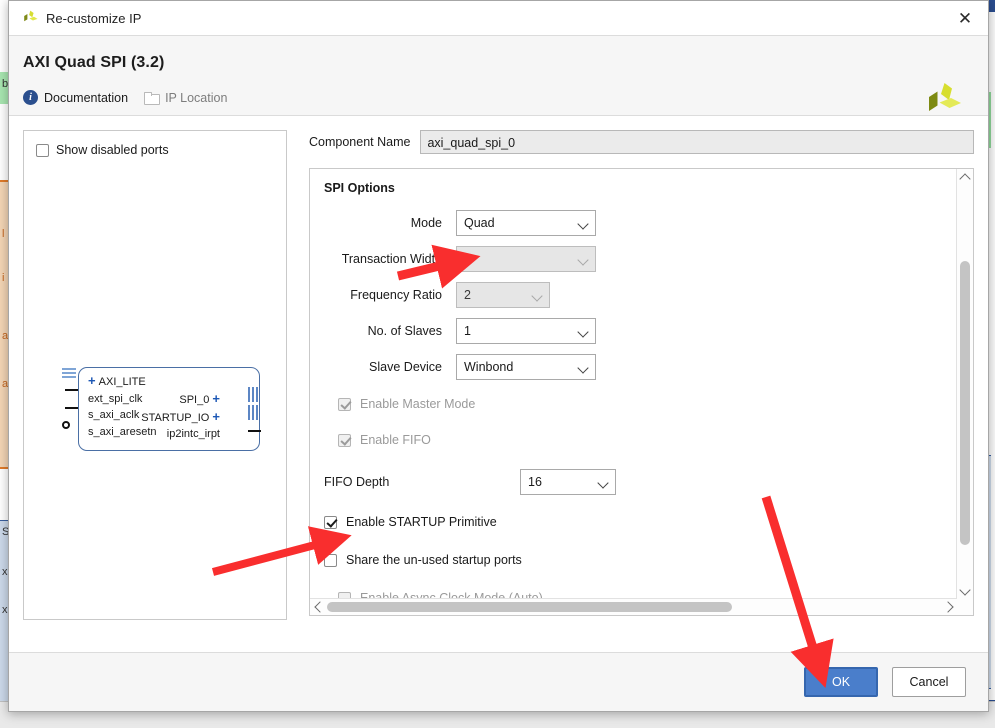  I want to click on no-of-slaves-dropdown: 1, so click(526, 331).